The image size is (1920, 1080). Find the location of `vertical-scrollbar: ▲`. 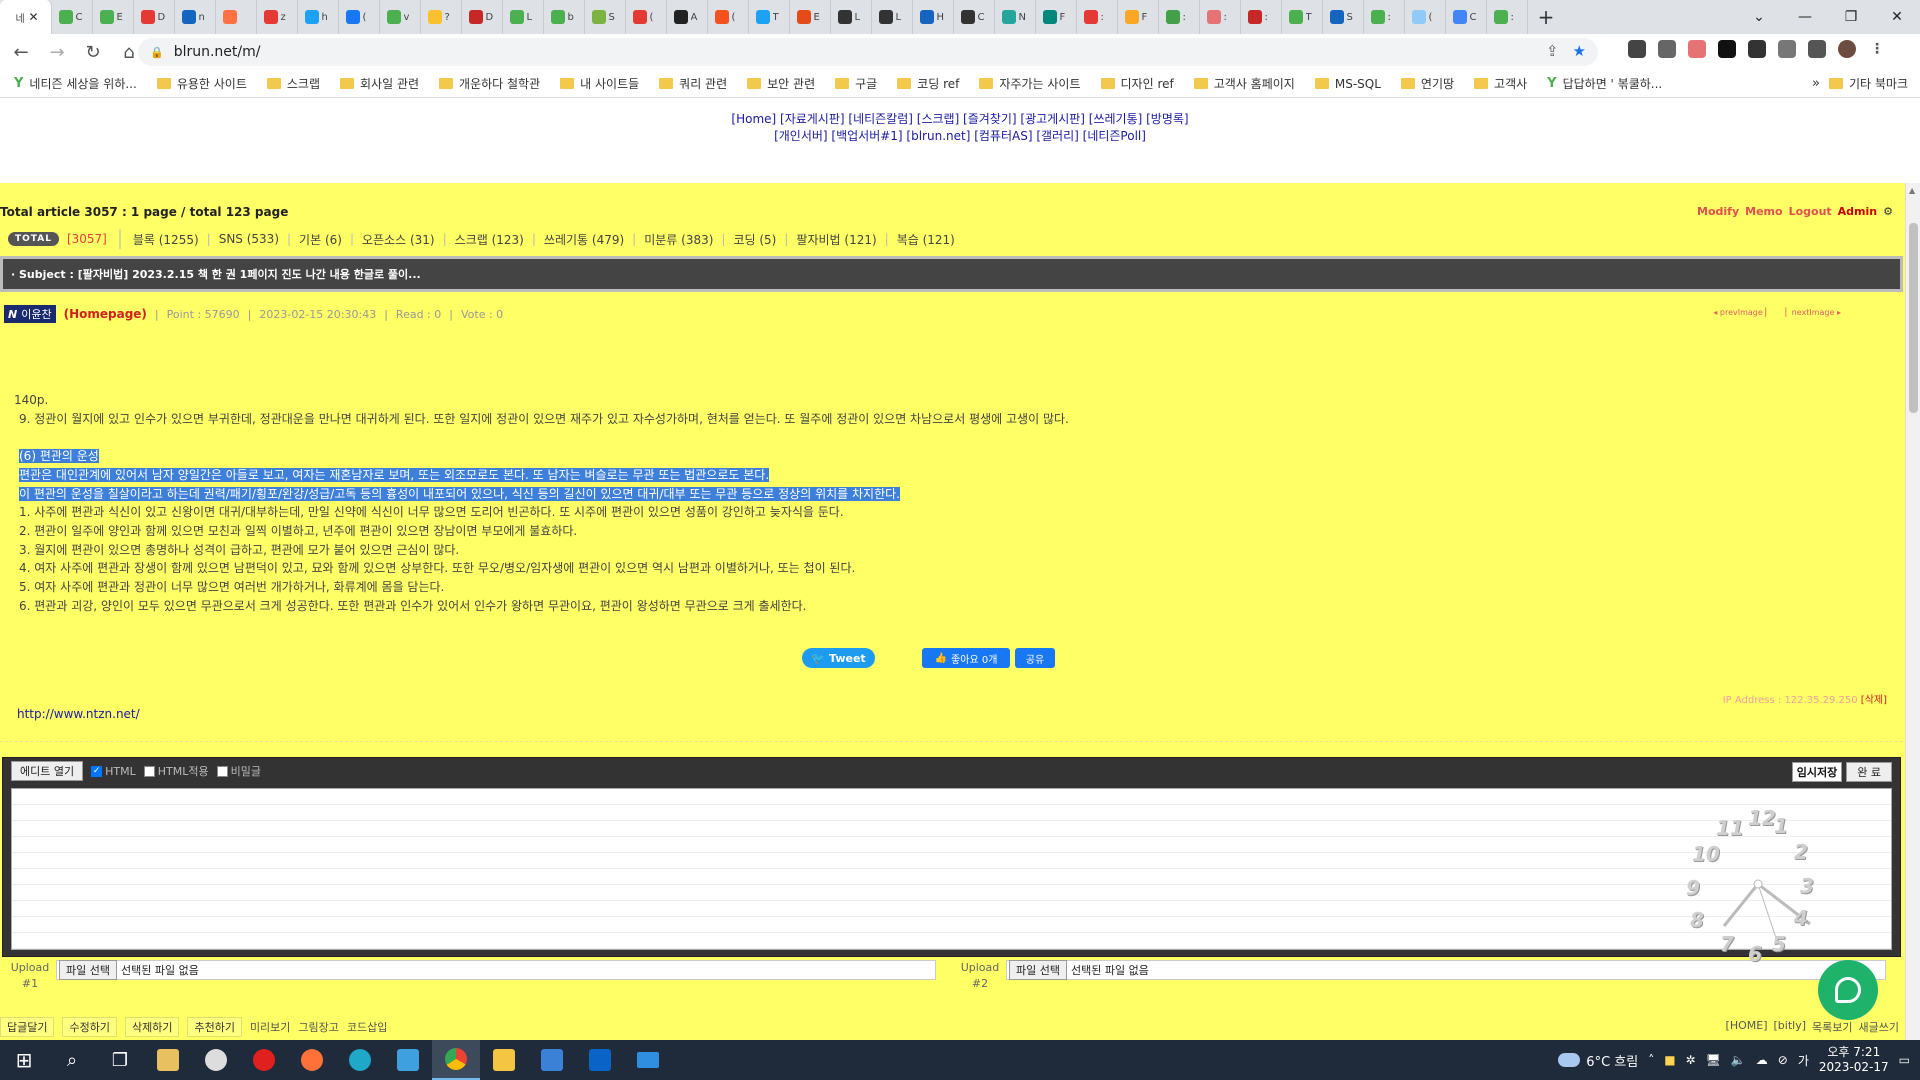

vertical-scrollbar: ▲ is located at coordinates (1912, 611).